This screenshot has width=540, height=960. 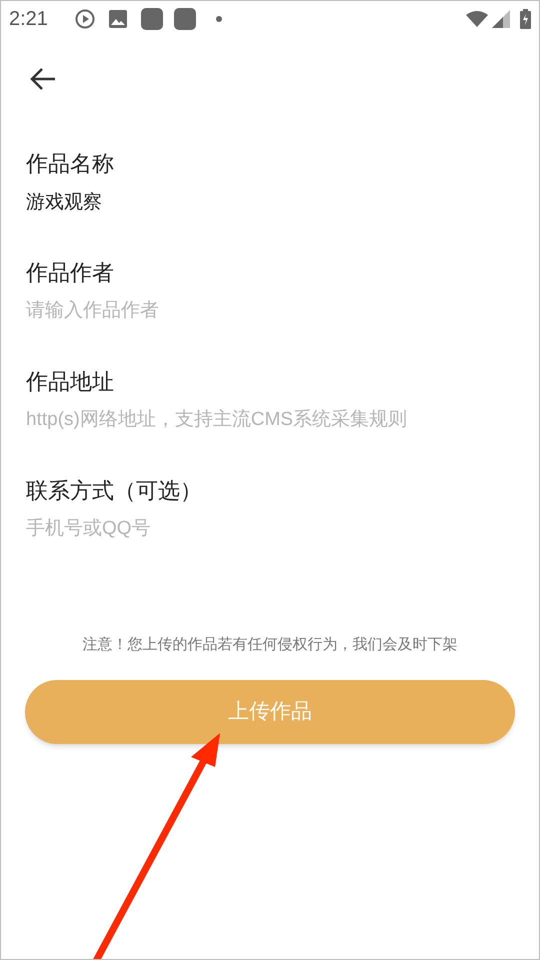 What do you see at coordinates (70, 164) in the screenshot?
I see `field-label: 作品名称` at bounding box center [70, 164].